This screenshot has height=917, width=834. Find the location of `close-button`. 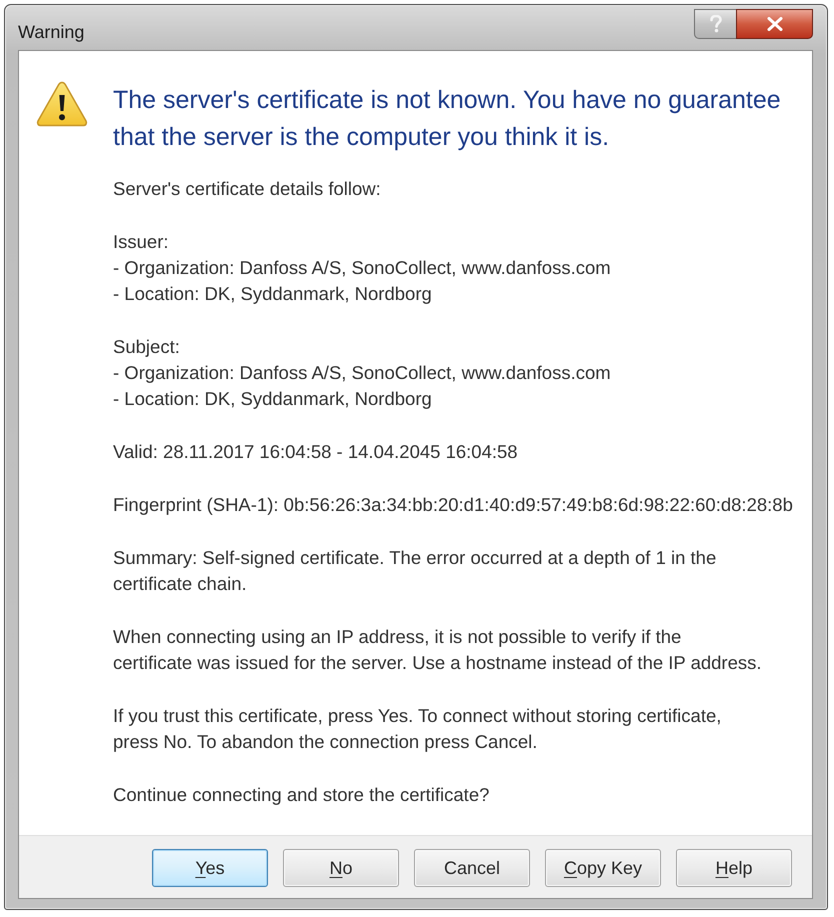

close-button is located at coordinates (774, 24).